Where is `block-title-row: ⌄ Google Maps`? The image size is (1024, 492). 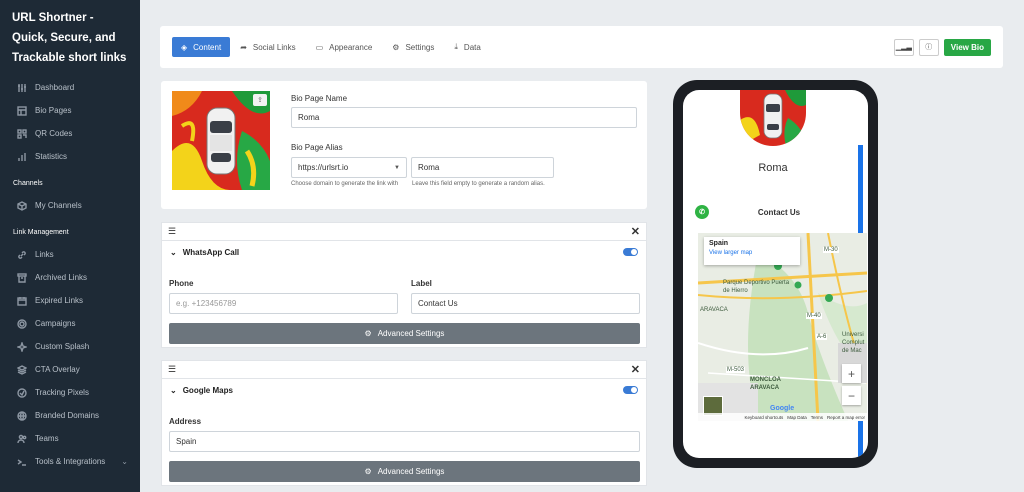
block-title-row: ⌄ Google Maps is located at coordinates (404, 390).